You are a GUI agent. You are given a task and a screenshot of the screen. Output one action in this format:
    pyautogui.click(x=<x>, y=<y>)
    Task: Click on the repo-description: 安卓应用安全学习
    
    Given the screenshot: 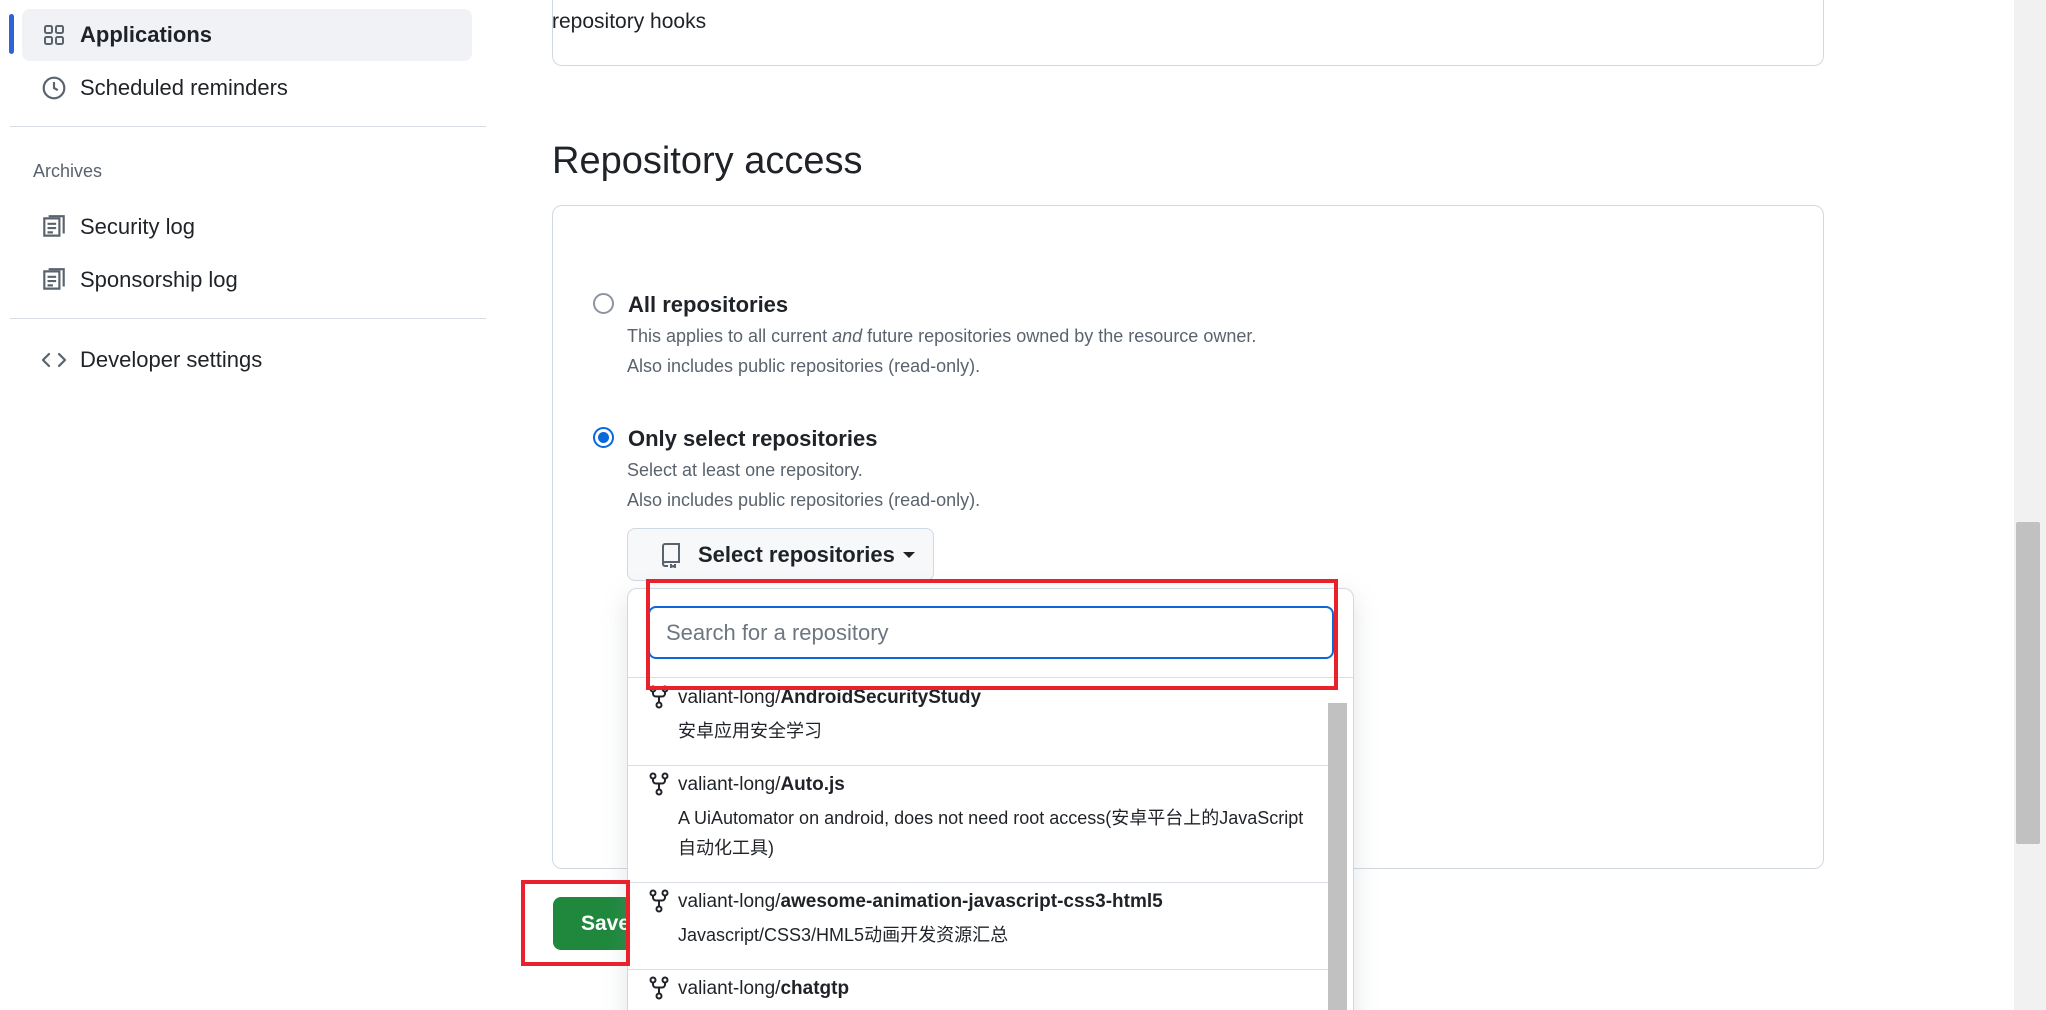 What is the action you would take?
    pyautogui.click(x=750, y=731)
    